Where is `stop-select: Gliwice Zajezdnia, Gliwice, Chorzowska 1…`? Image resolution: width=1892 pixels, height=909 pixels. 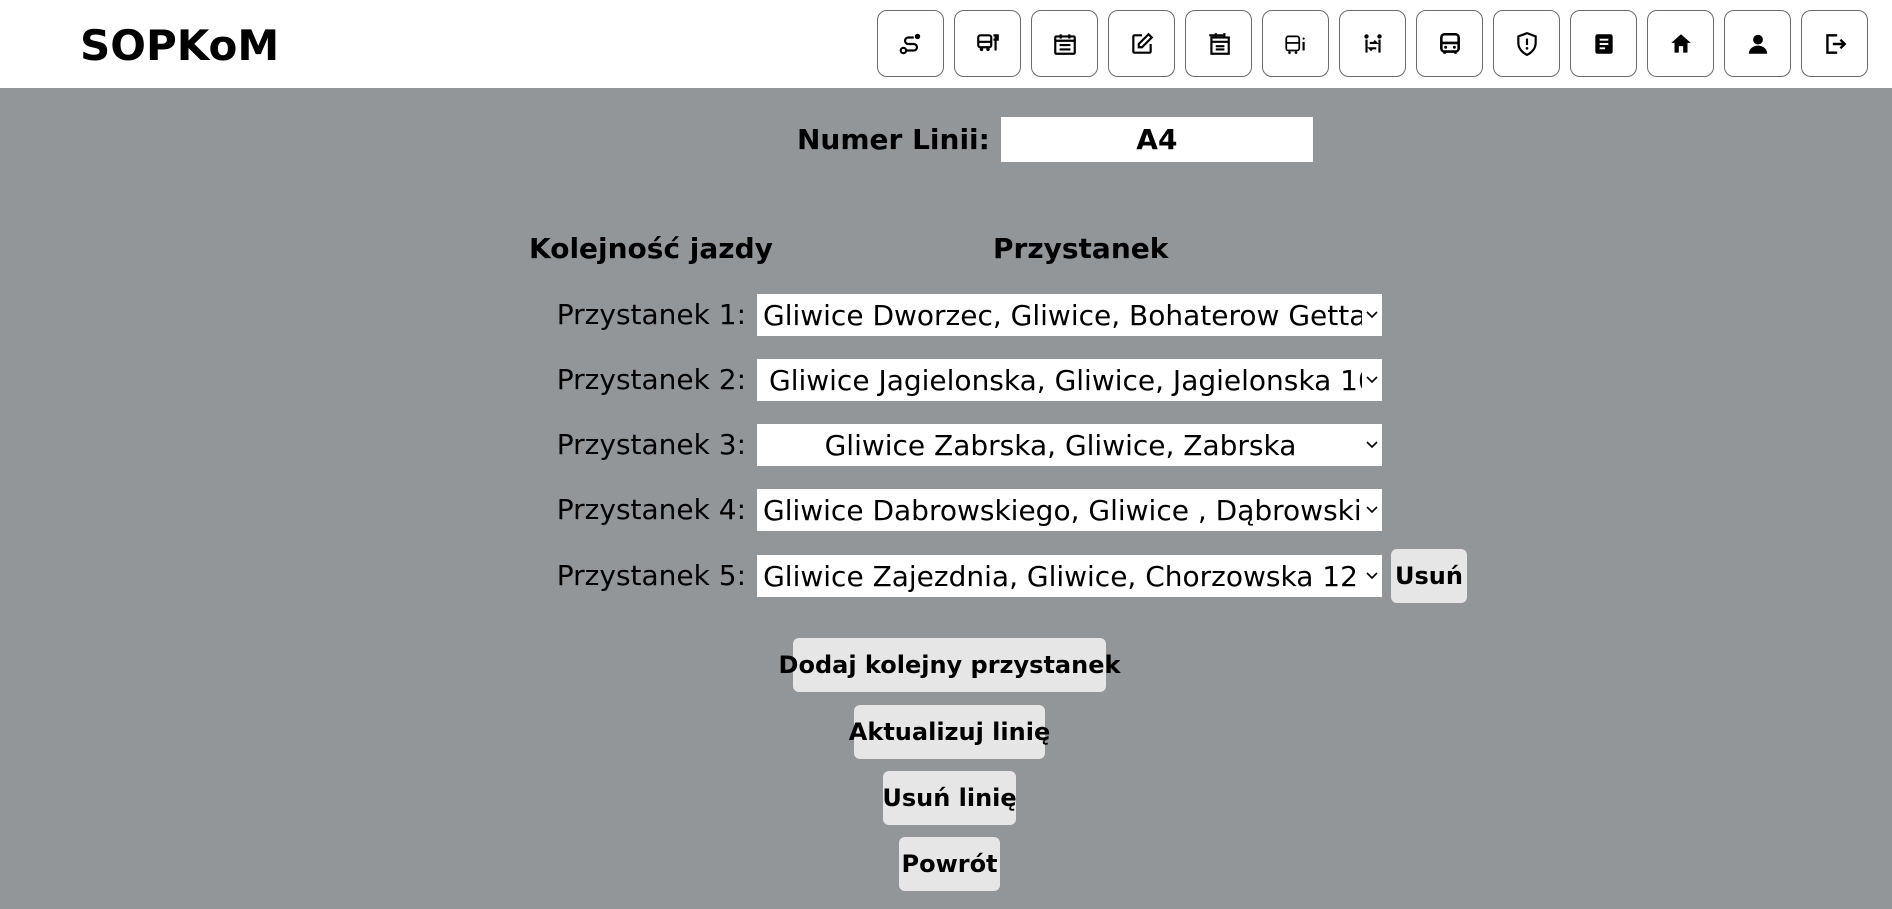
stop-select: Gliwice Zajezdnia, Gliwice, Chorzowska 1… is located at coordinates (1069, 576).